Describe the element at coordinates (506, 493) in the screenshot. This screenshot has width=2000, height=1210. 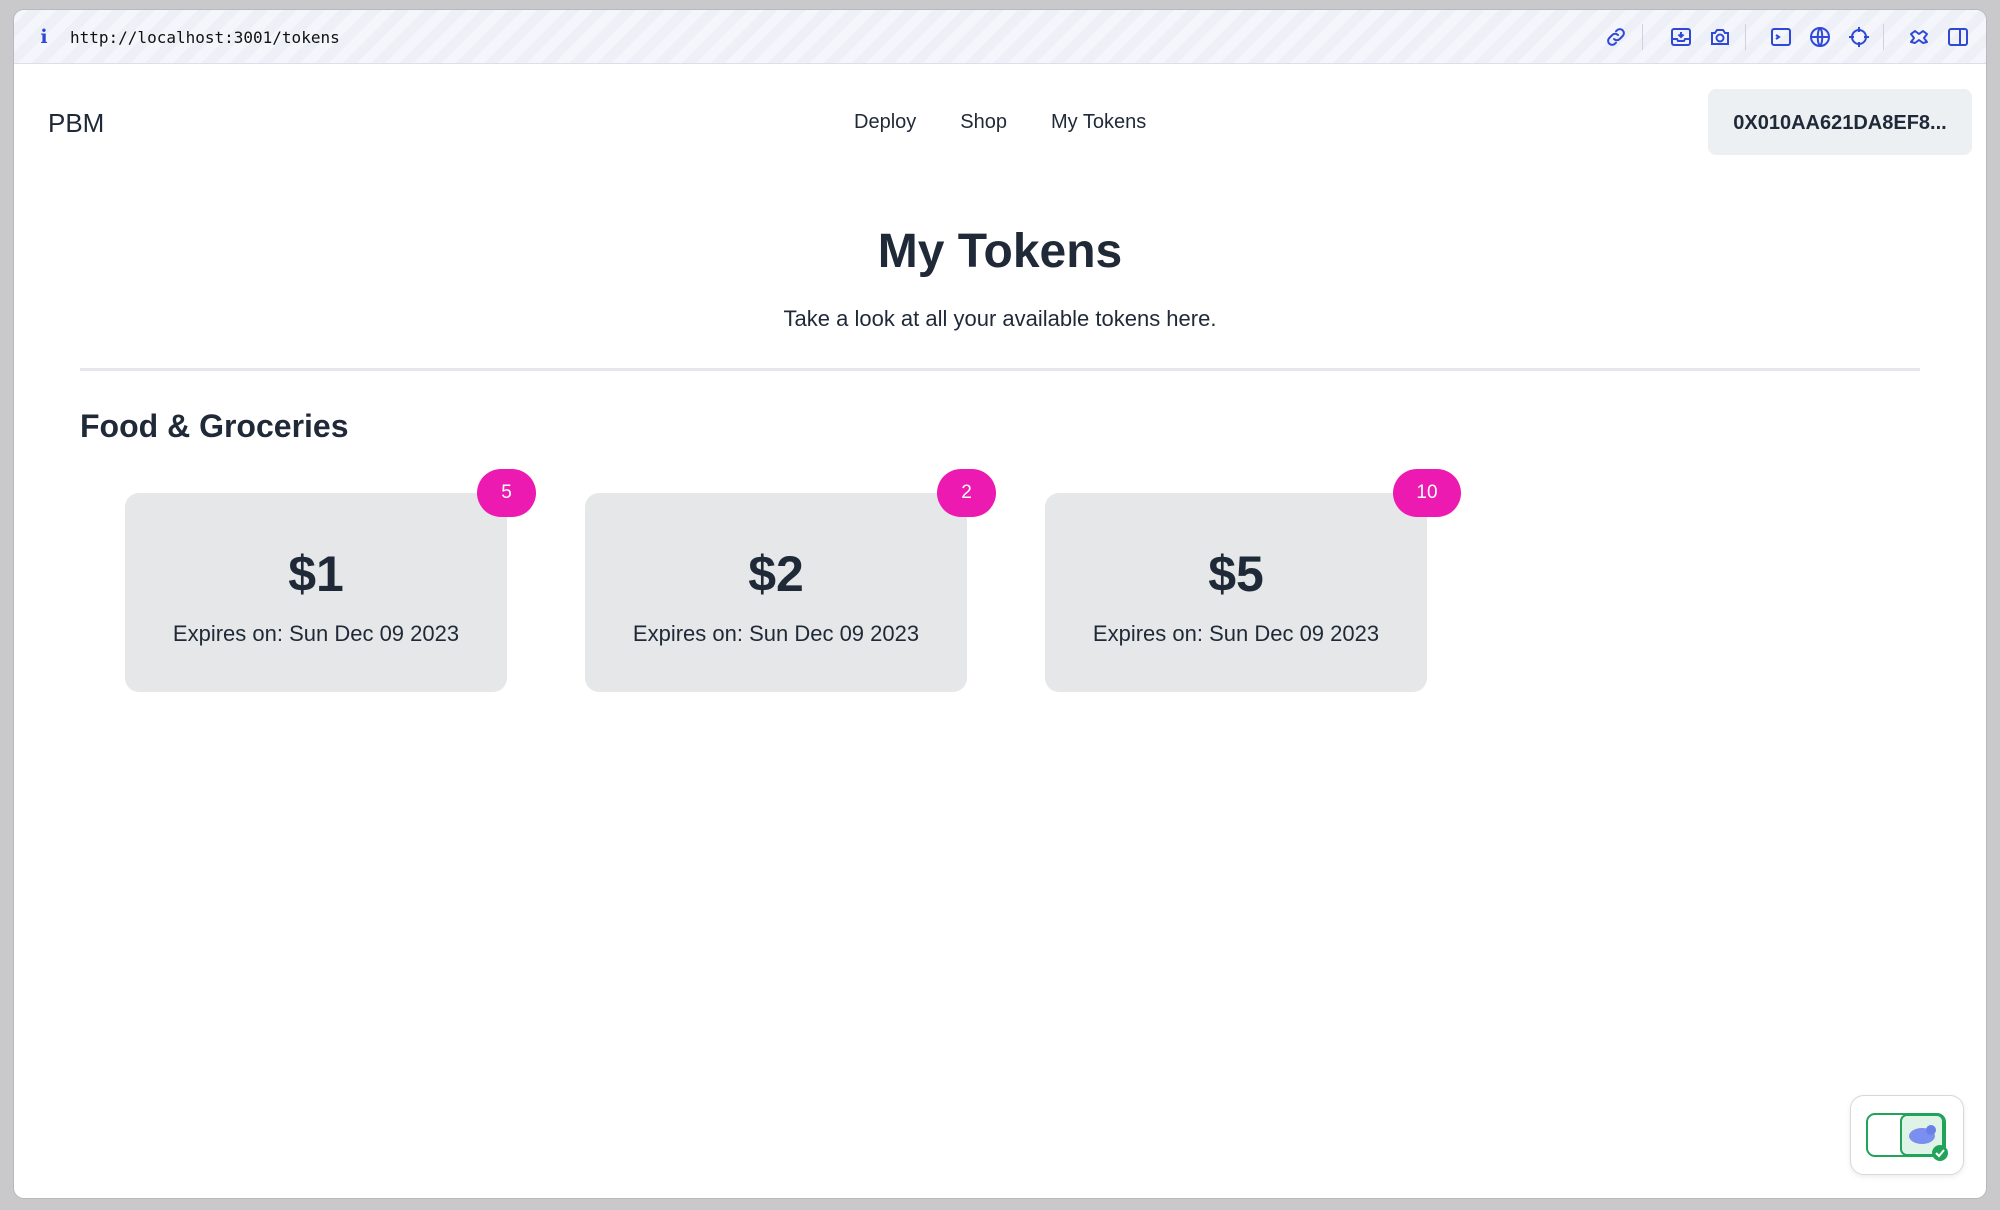
I see `token-count-badge: 5` at that location.